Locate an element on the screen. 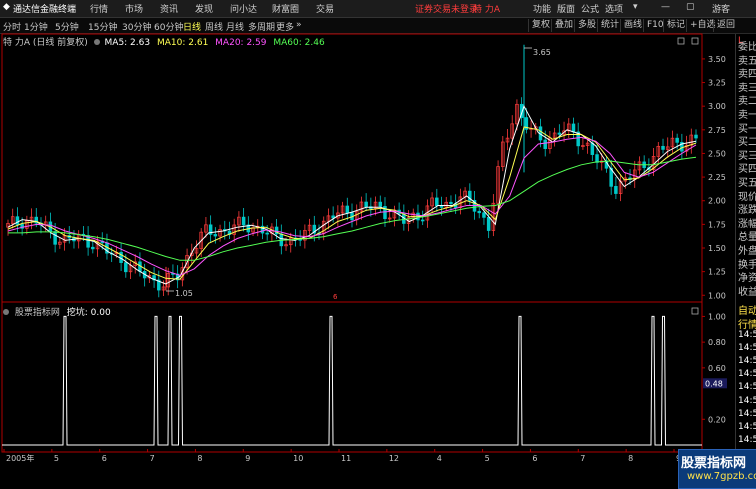 This screenshot has width=756, height=489. y-tick-label: 3.25 is located at coordinates (717, 83).